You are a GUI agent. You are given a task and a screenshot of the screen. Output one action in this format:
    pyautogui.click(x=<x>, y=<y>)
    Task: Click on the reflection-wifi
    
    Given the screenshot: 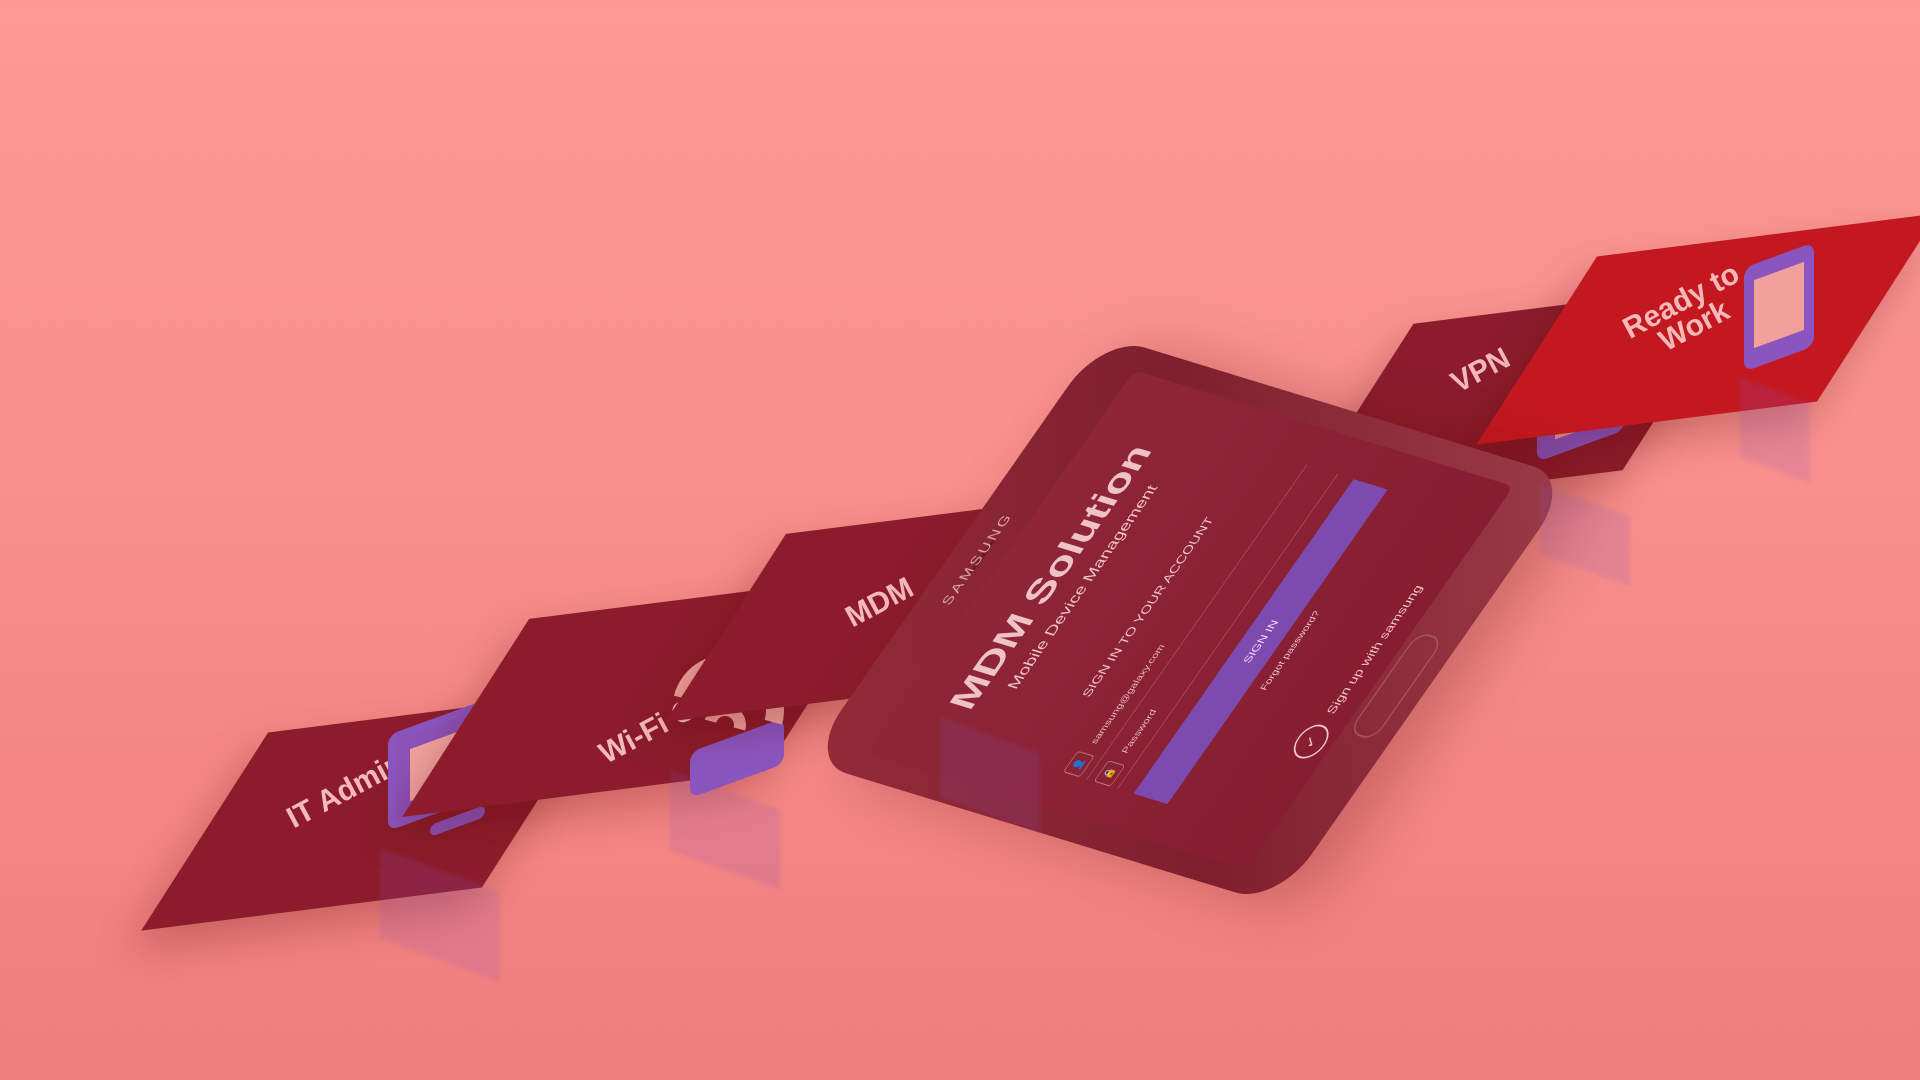 What is the action you would take?
    pyautogui.click(x=725, y=830)
    